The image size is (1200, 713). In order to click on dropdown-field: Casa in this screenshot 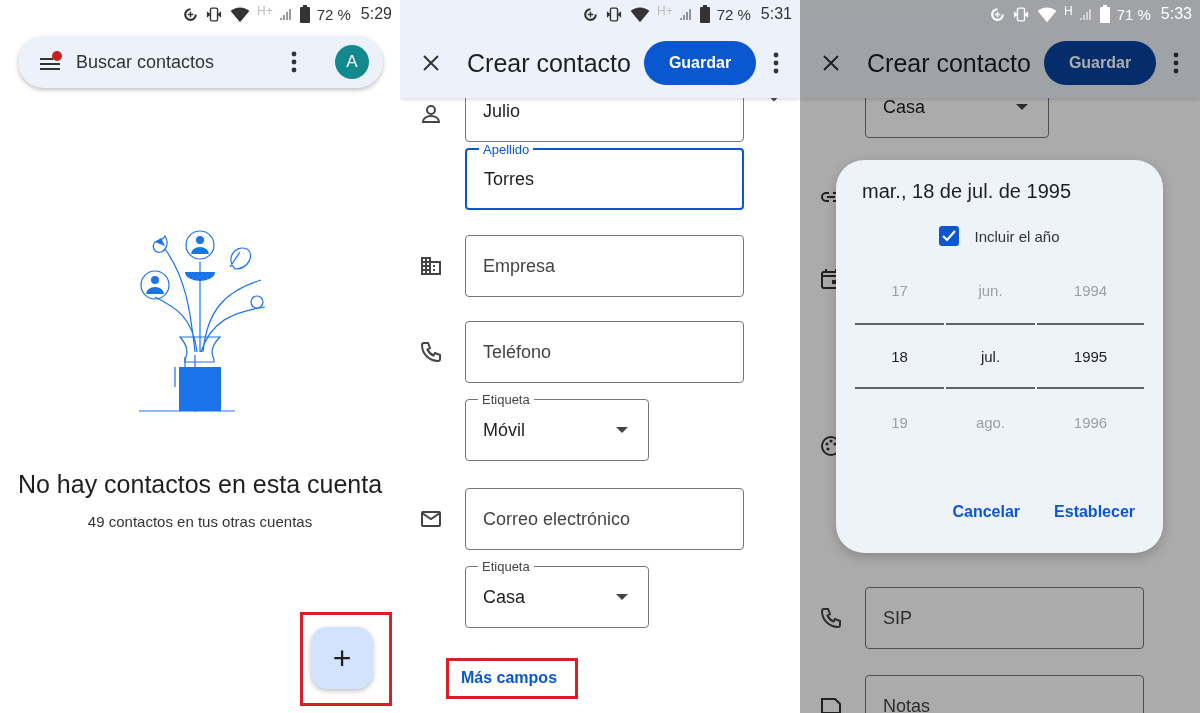, I will do `click(957, 118)`.